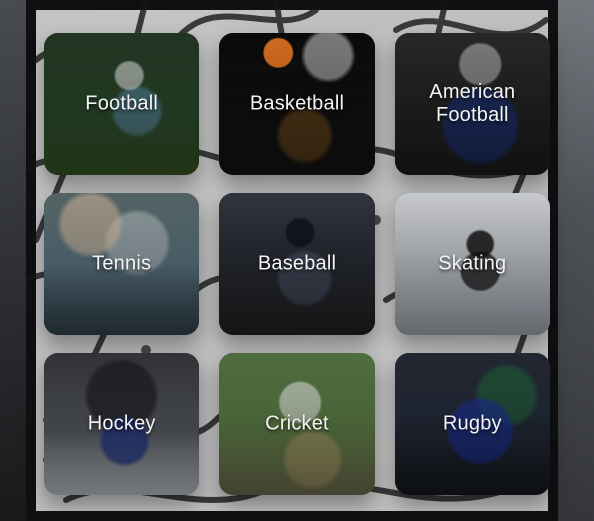  I want to click on sport-tile-american-football: American Football, so click(472, 104).